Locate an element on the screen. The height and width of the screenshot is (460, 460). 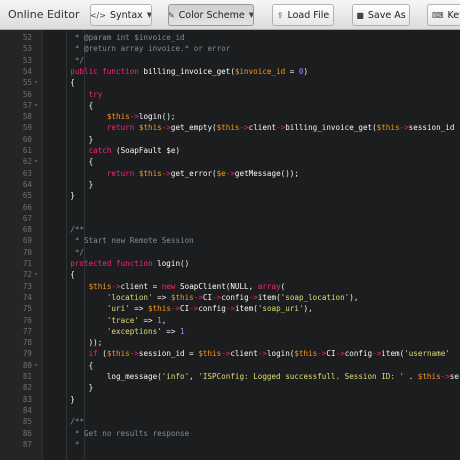
code-line: 61 catch (SoapFault $e) is located at coordinates (230, 150).